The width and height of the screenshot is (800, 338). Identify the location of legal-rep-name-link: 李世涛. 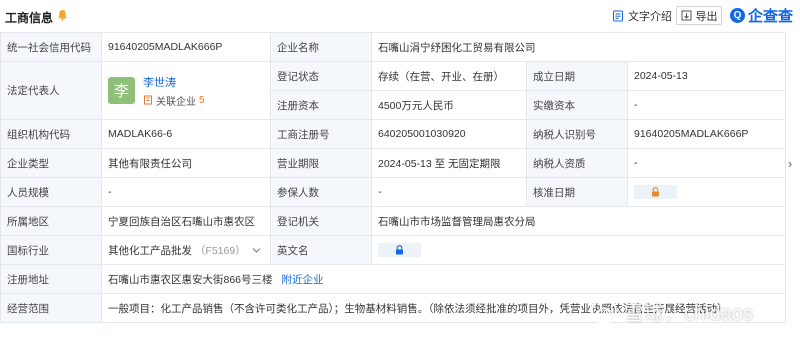
(174, 82).